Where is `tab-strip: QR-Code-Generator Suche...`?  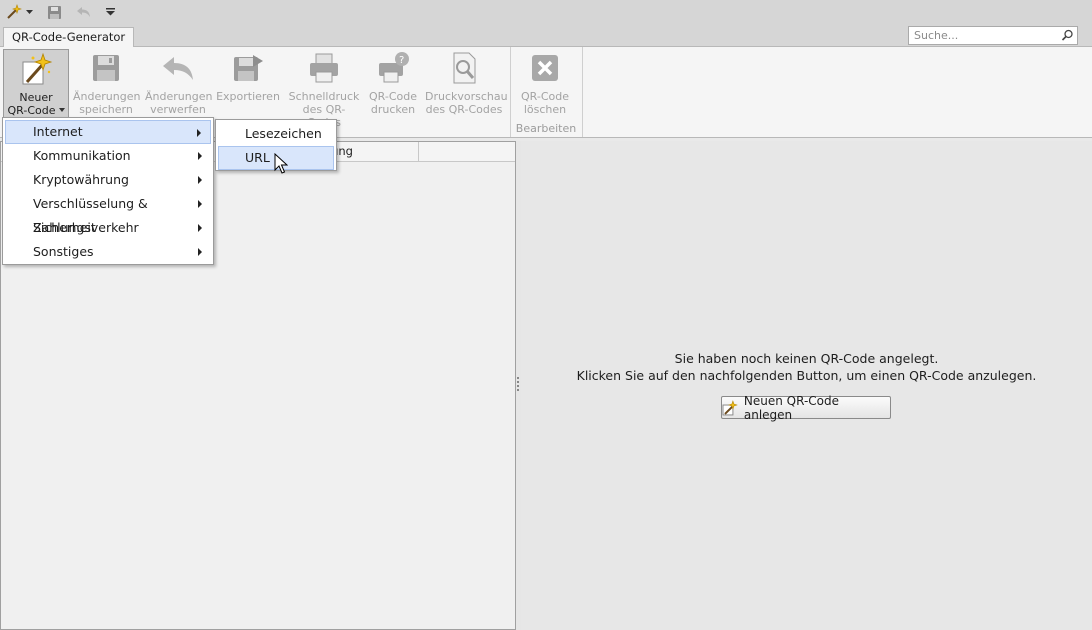
tab-strip: QR-Code-Generator Suche... is located at coordinates (546, 36).